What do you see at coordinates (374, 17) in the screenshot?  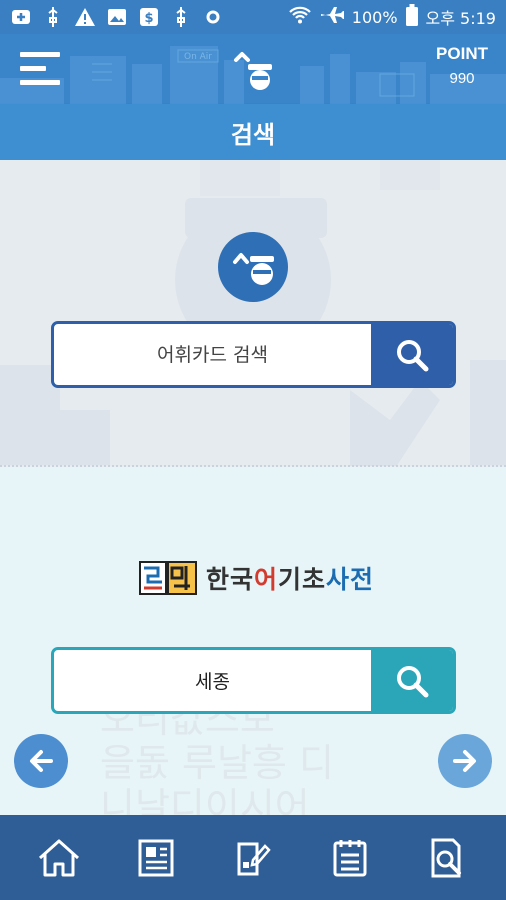 I see `battery-percent: 100%` at bounding box center [374, 17].